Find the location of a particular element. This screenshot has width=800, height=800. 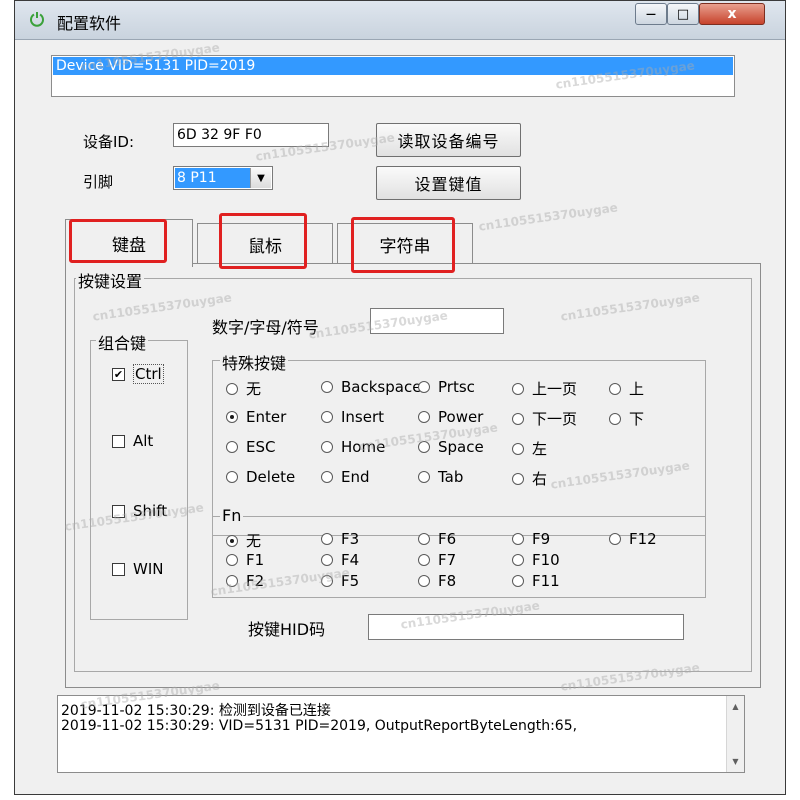

highlight-box-string is located at coordinates (403, 245).